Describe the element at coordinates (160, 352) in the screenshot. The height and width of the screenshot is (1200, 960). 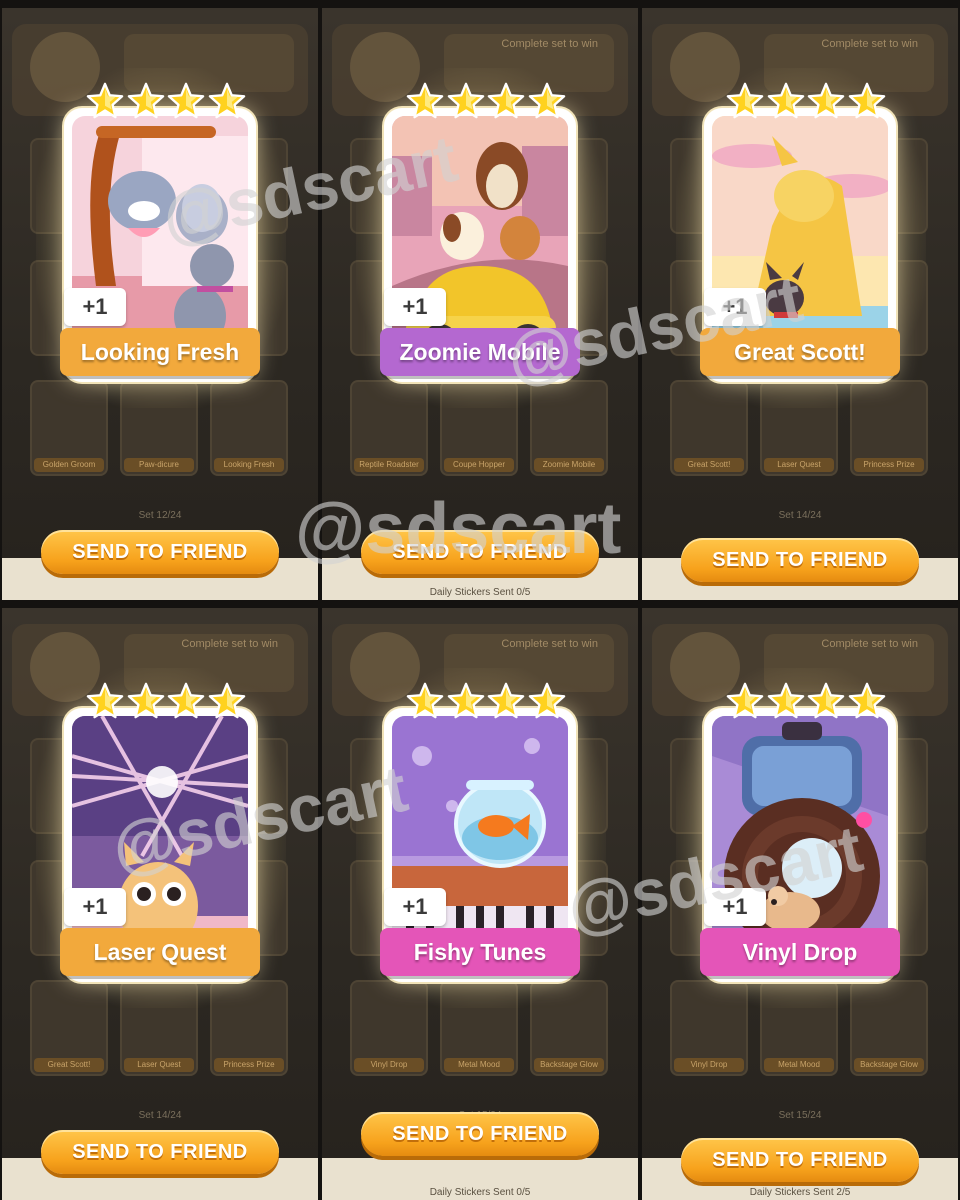
I see `sticker-name-banner: Looking Fresh` at that location.